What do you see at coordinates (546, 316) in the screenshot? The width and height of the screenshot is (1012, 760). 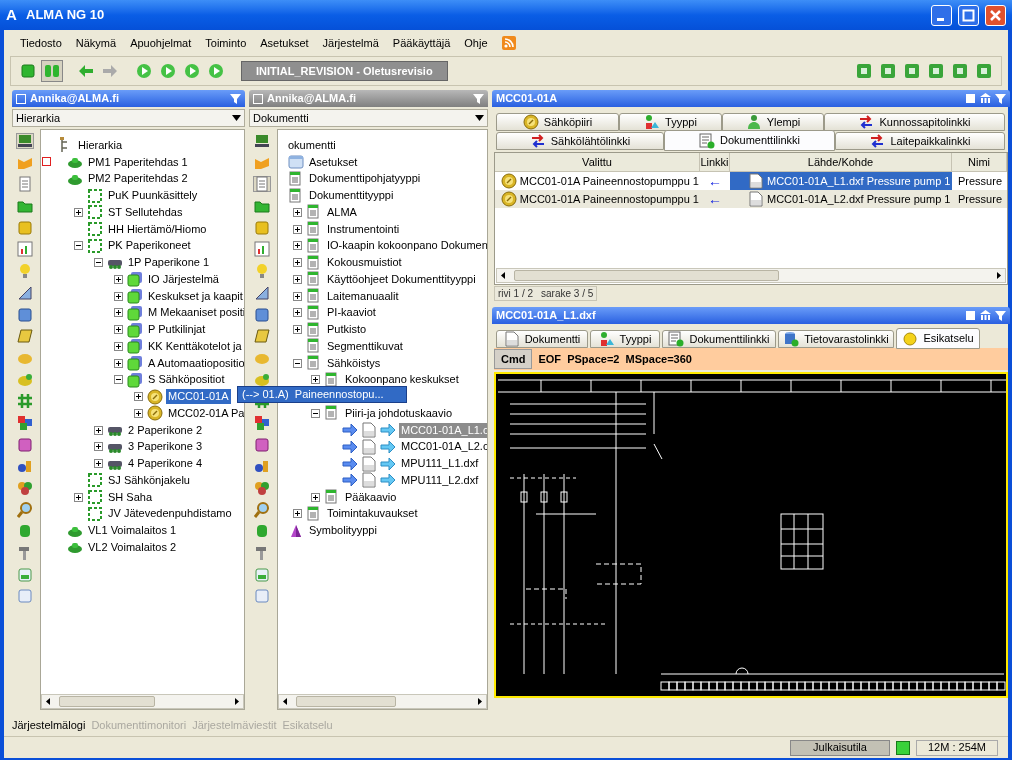 I see `panel-title: MCC01-01A_L1.dxf` at bounding box center [546, 316].